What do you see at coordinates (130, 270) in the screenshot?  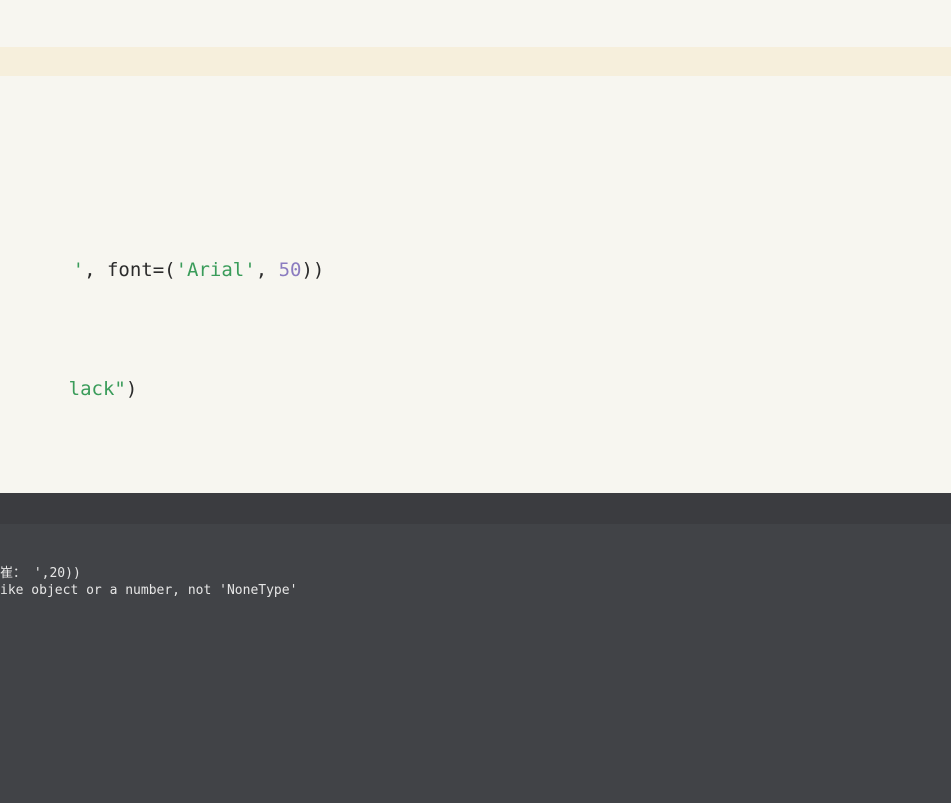 I see `code-token: , font=(` at bounding box center [130, 270].